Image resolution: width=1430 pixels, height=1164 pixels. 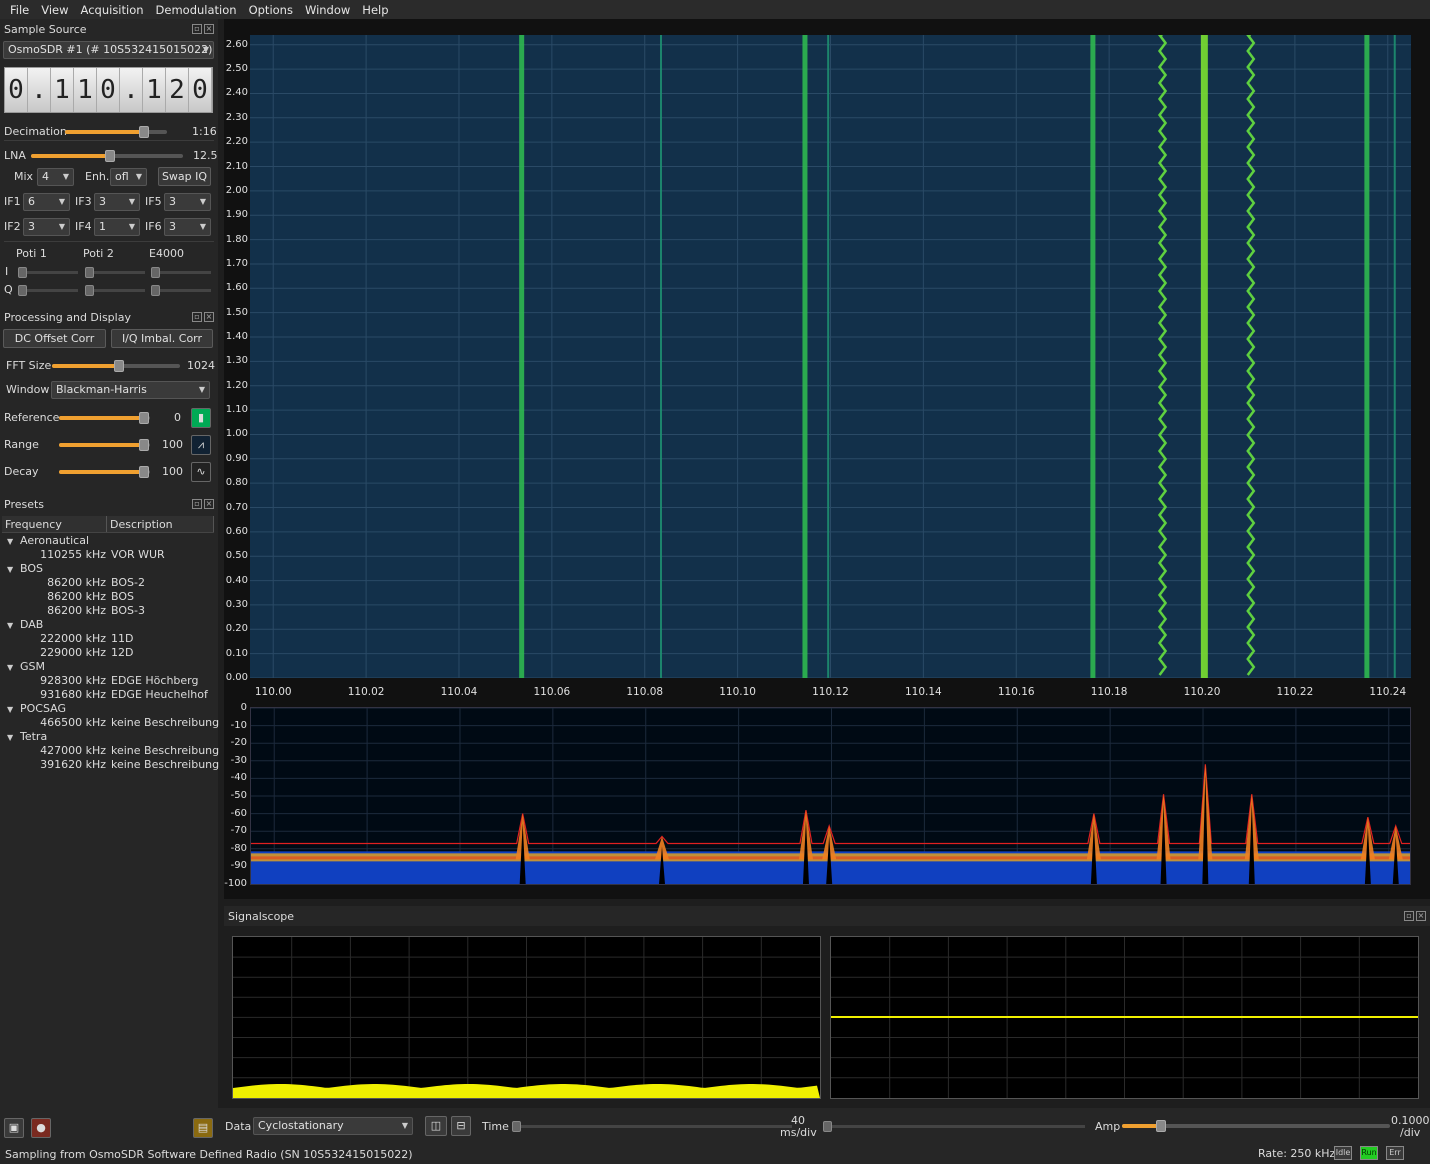 What do you see at coordinates (184, 176) in the screenshot?
I see `swap-iq-button: Swap IQ` at bounding box center [184, 176].